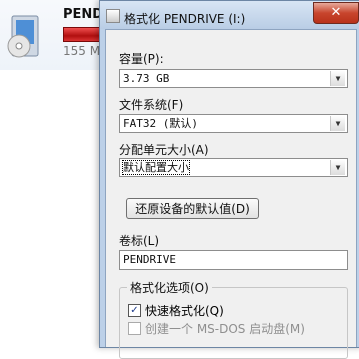 Image resolution: width=359 pixels, height=359 pixels. What do you see at coordinates (82, 51) in the screenshot?
I see `free-space-text: 155 M` at bounding box center [82, 51].